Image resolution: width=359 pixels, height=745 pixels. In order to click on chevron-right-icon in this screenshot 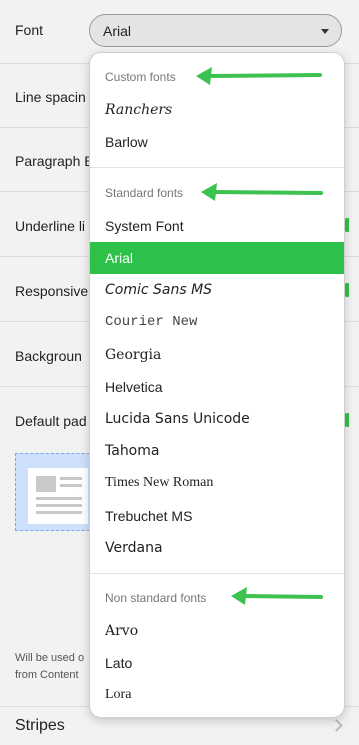, I will do `click(336, 725)`.